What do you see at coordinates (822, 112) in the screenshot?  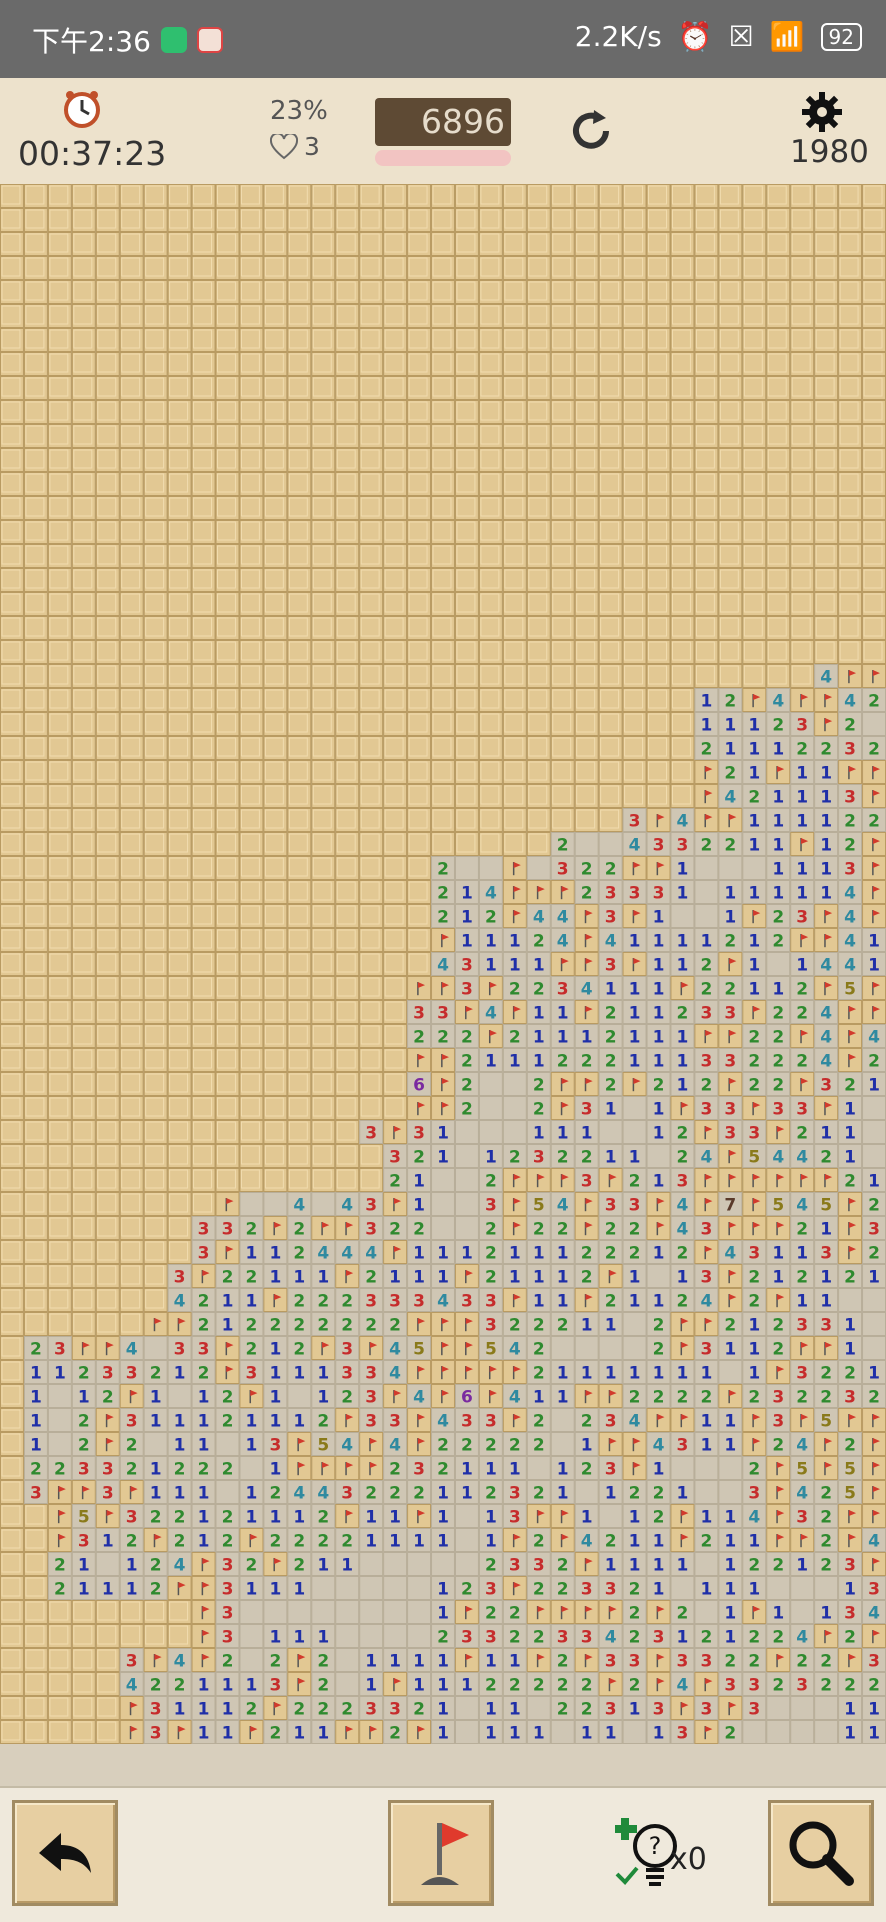 I see `gear-icon` at bounding box center [822, 112].